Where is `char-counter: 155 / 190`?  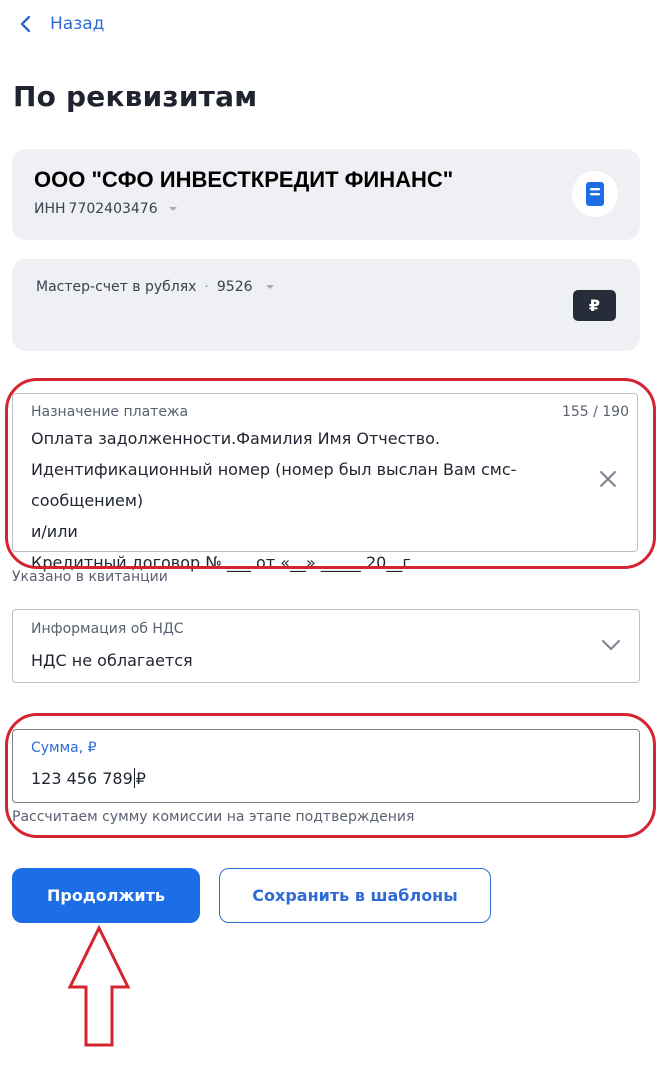 char-counter: 155 / 190 is located at coordinates (595, 412).